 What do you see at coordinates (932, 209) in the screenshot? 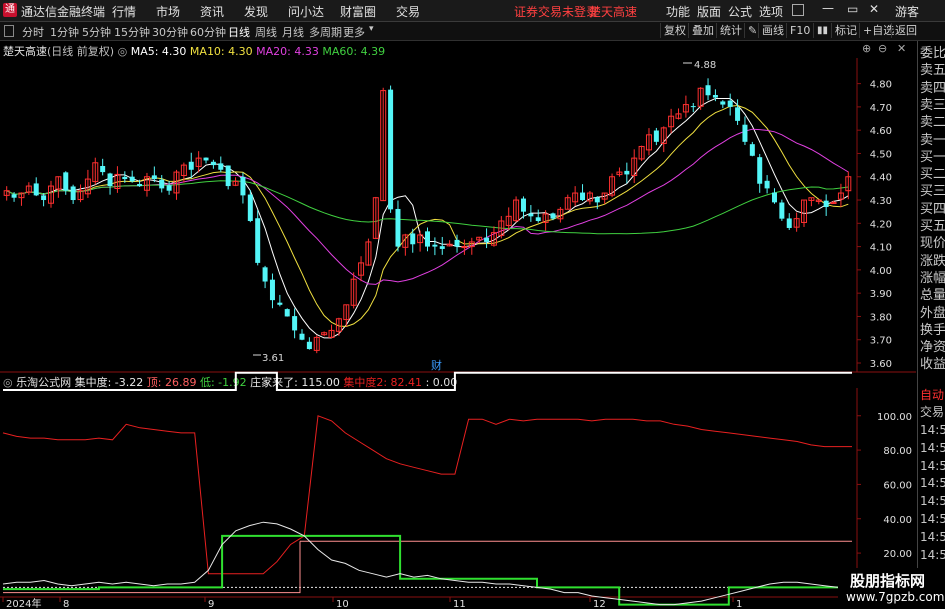
I see `sidebar-field: 买四` at bounding box center [932, 209].